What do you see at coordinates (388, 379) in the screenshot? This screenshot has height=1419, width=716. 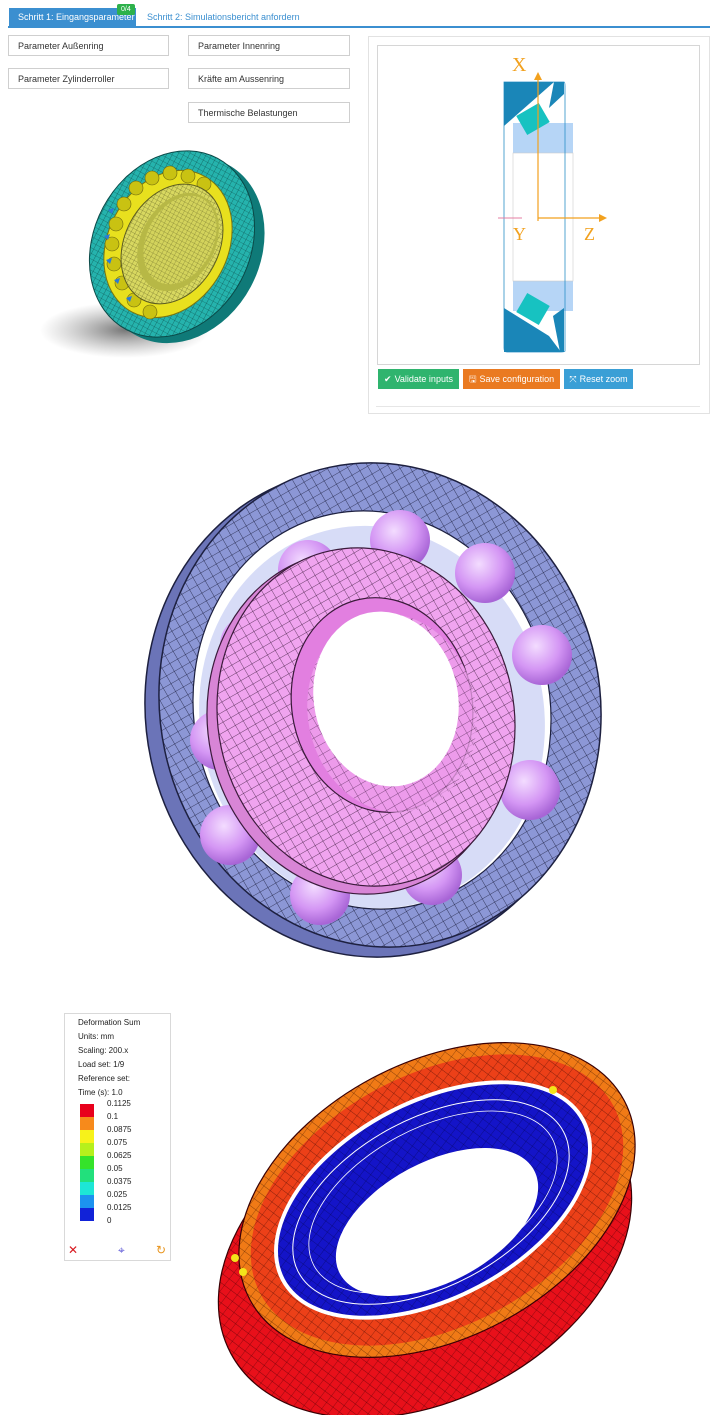 I see `check-icon: ✔` at bounding box center [388, 379].